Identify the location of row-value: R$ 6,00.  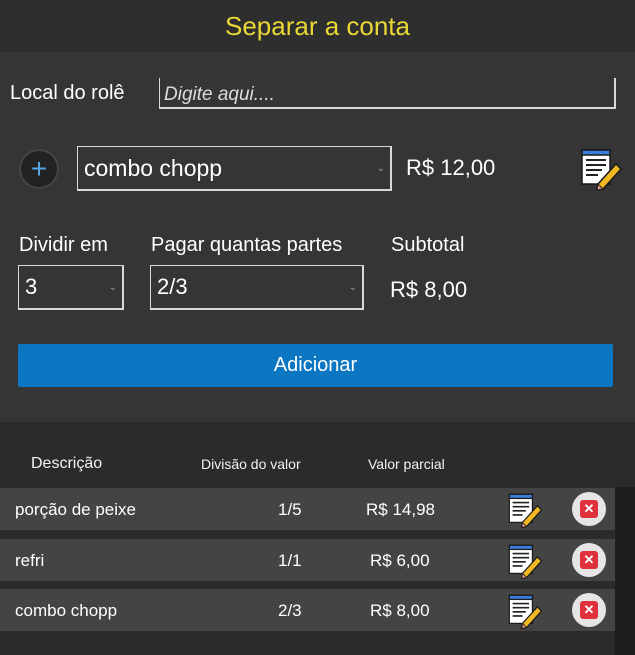
(400, 560).